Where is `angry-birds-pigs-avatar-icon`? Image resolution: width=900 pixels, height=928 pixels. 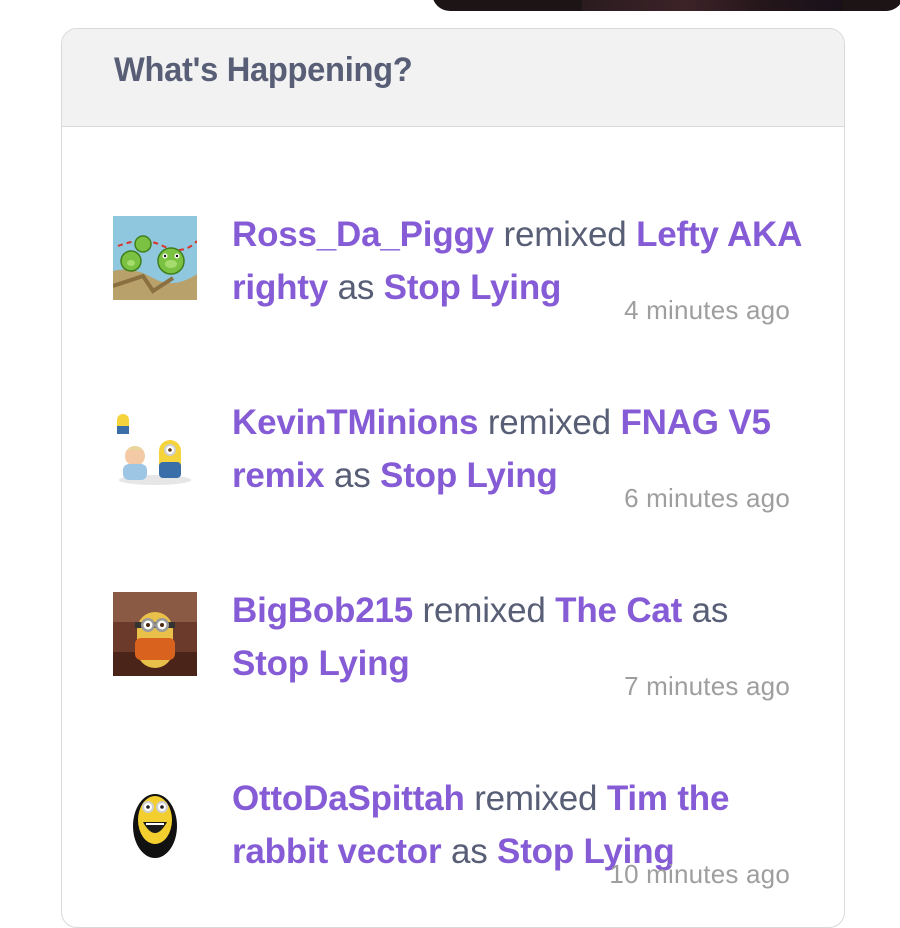
angry-birds-pigs-avatar-icon is located at coordinates (155, 258).